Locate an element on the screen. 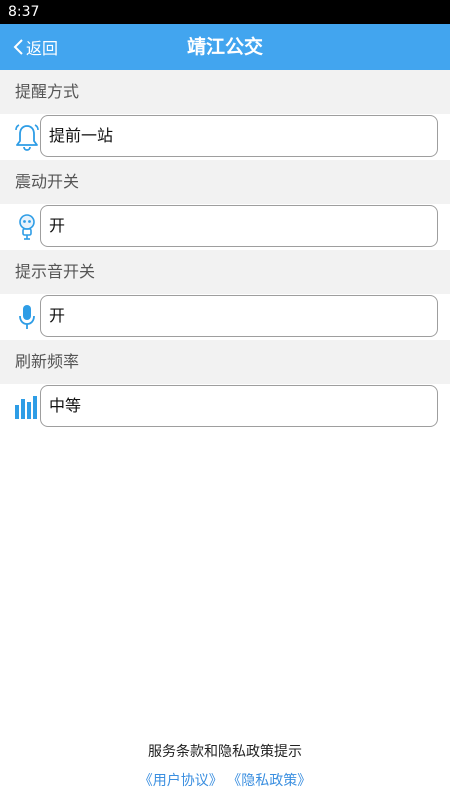 This screenshot has width=450, height=800. status-bar: 8:37 is located at coordinates (225, 12).